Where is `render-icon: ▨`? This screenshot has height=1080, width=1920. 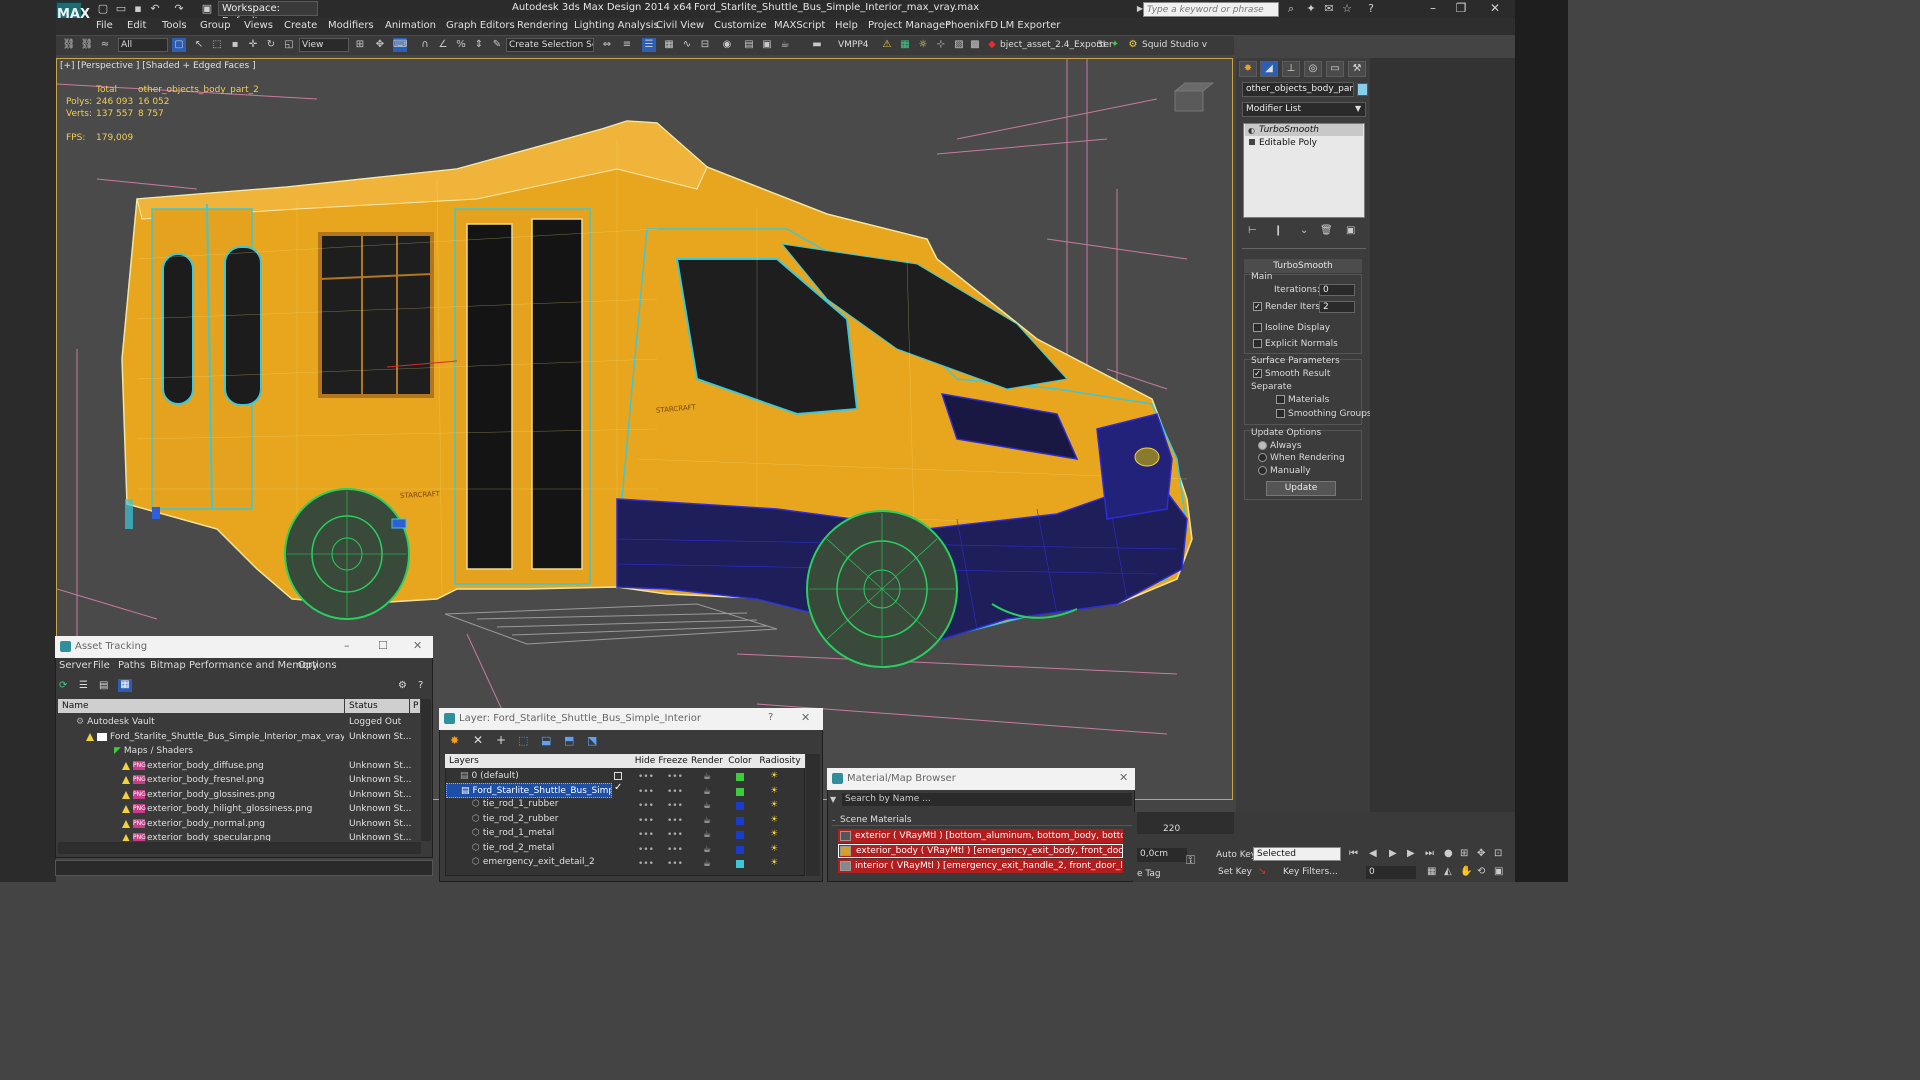
render-icon: ▨ is located at coordinates (959, 45).